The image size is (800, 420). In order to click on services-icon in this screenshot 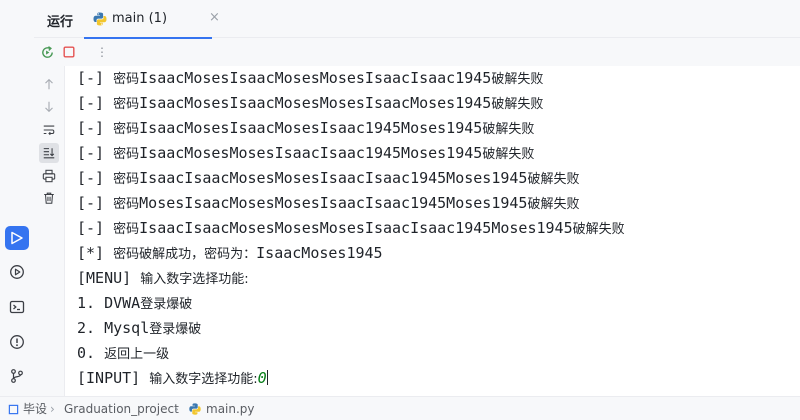, I will do `click(17, 272)`.